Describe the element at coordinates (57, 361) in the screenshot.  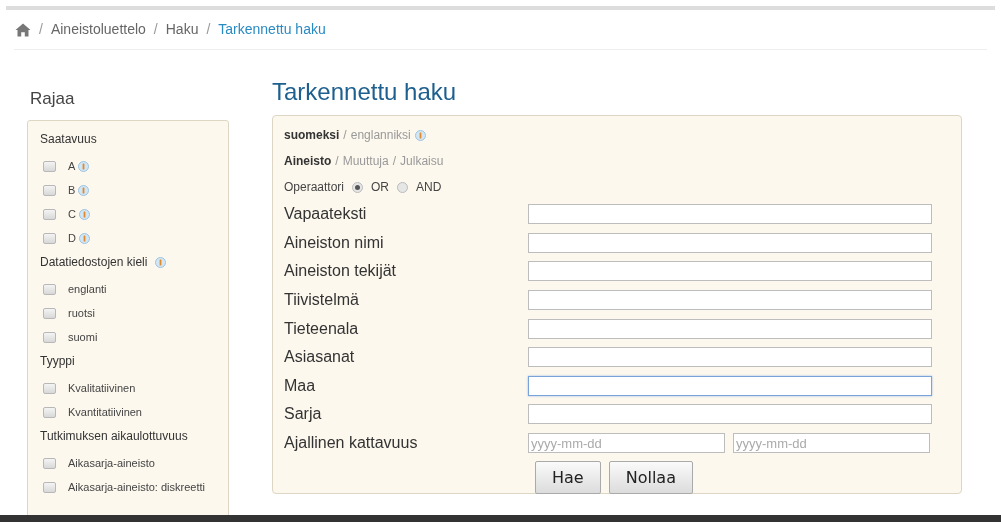
I see `filter-group-title: Tyyppi` at that location.